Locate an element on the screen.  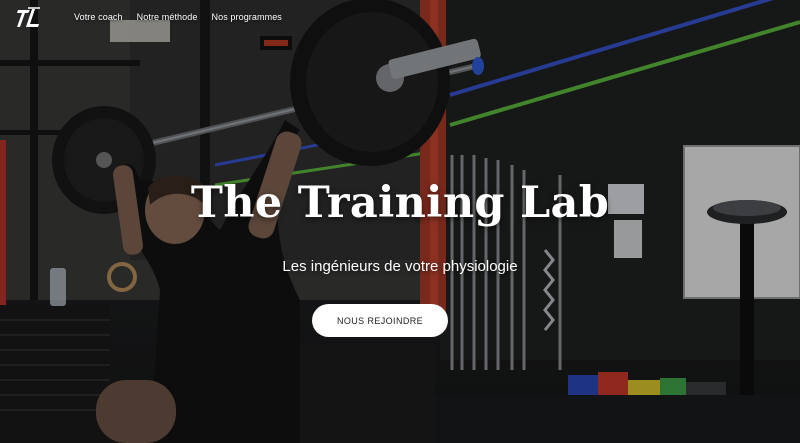
hero-subtitle: Les ingénieurs de votre physiologie is located at coordinates (400, 266).